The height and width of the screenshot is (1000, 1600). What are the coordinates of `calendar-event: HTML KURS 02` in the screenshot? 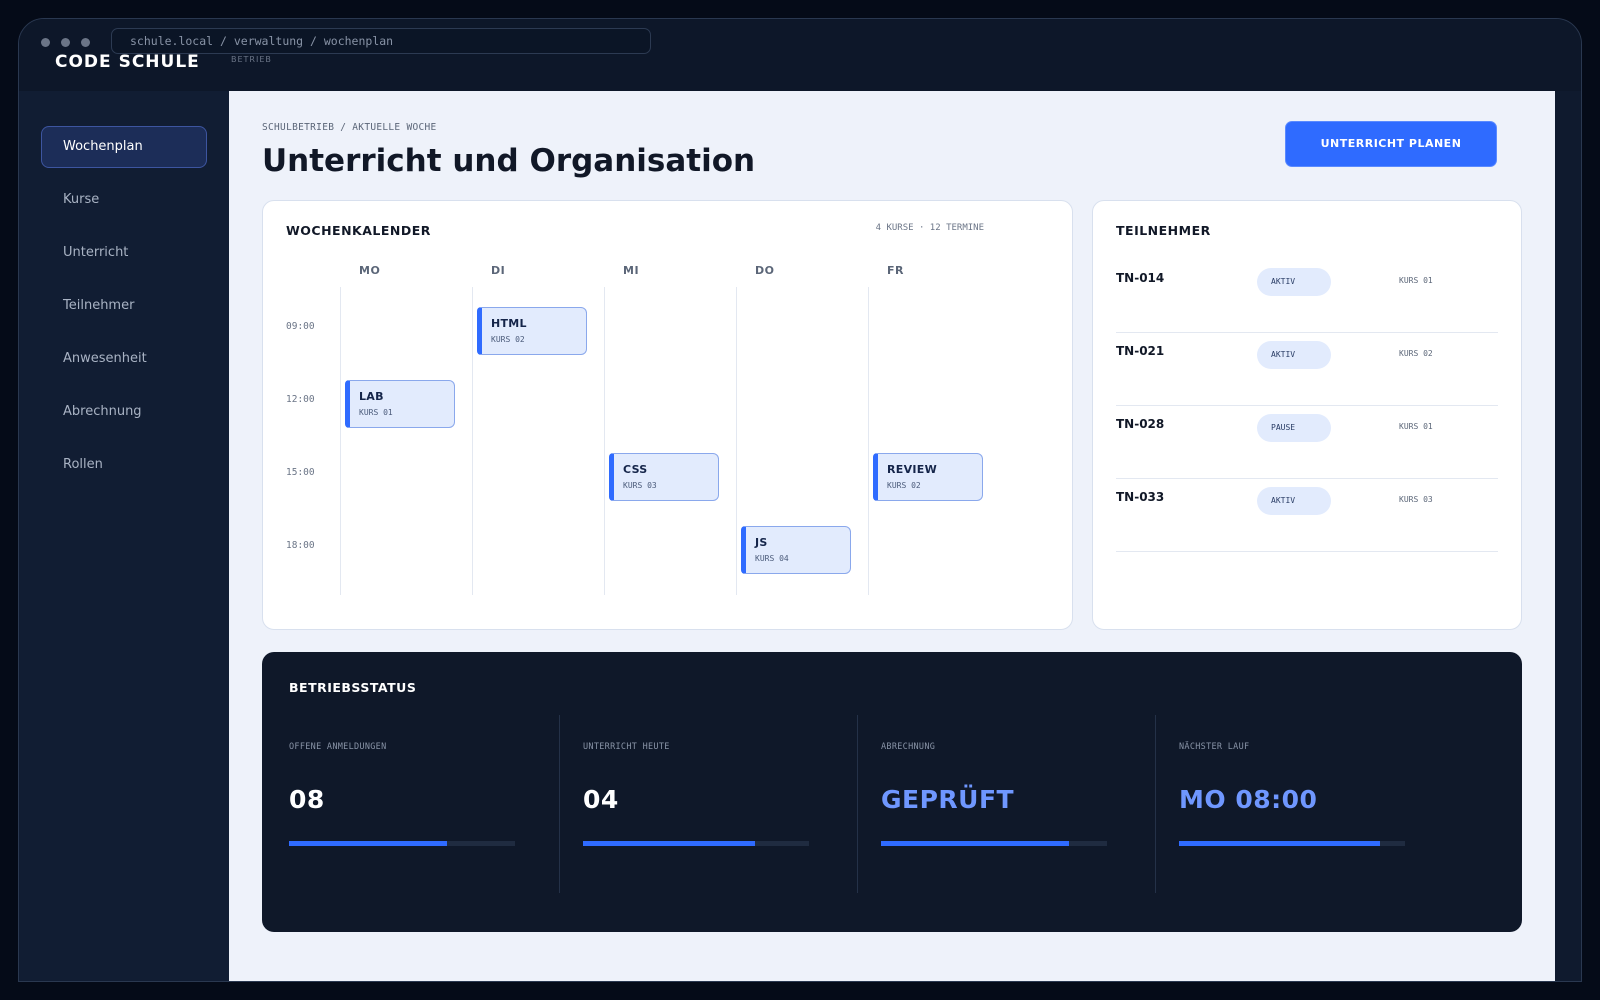 It's located at (532, 331).